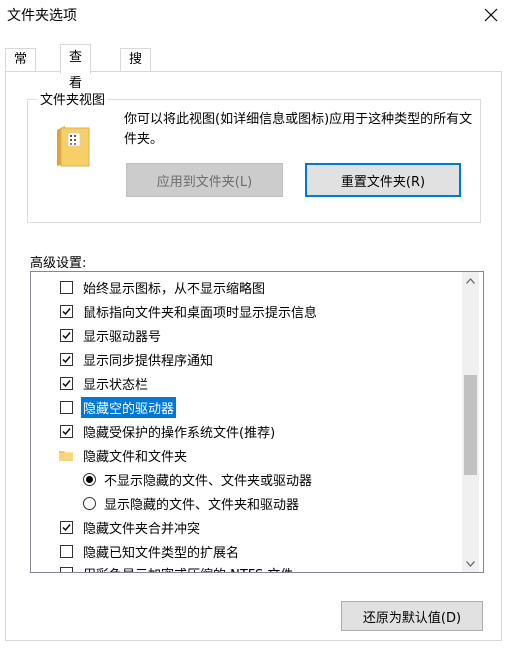 This screenshot has width=514, height=650. Describe the element at coordinates (161, 553) in the screenshot. I see `list-item-label: 隐藏已知文件类型的扩展名` at that location.